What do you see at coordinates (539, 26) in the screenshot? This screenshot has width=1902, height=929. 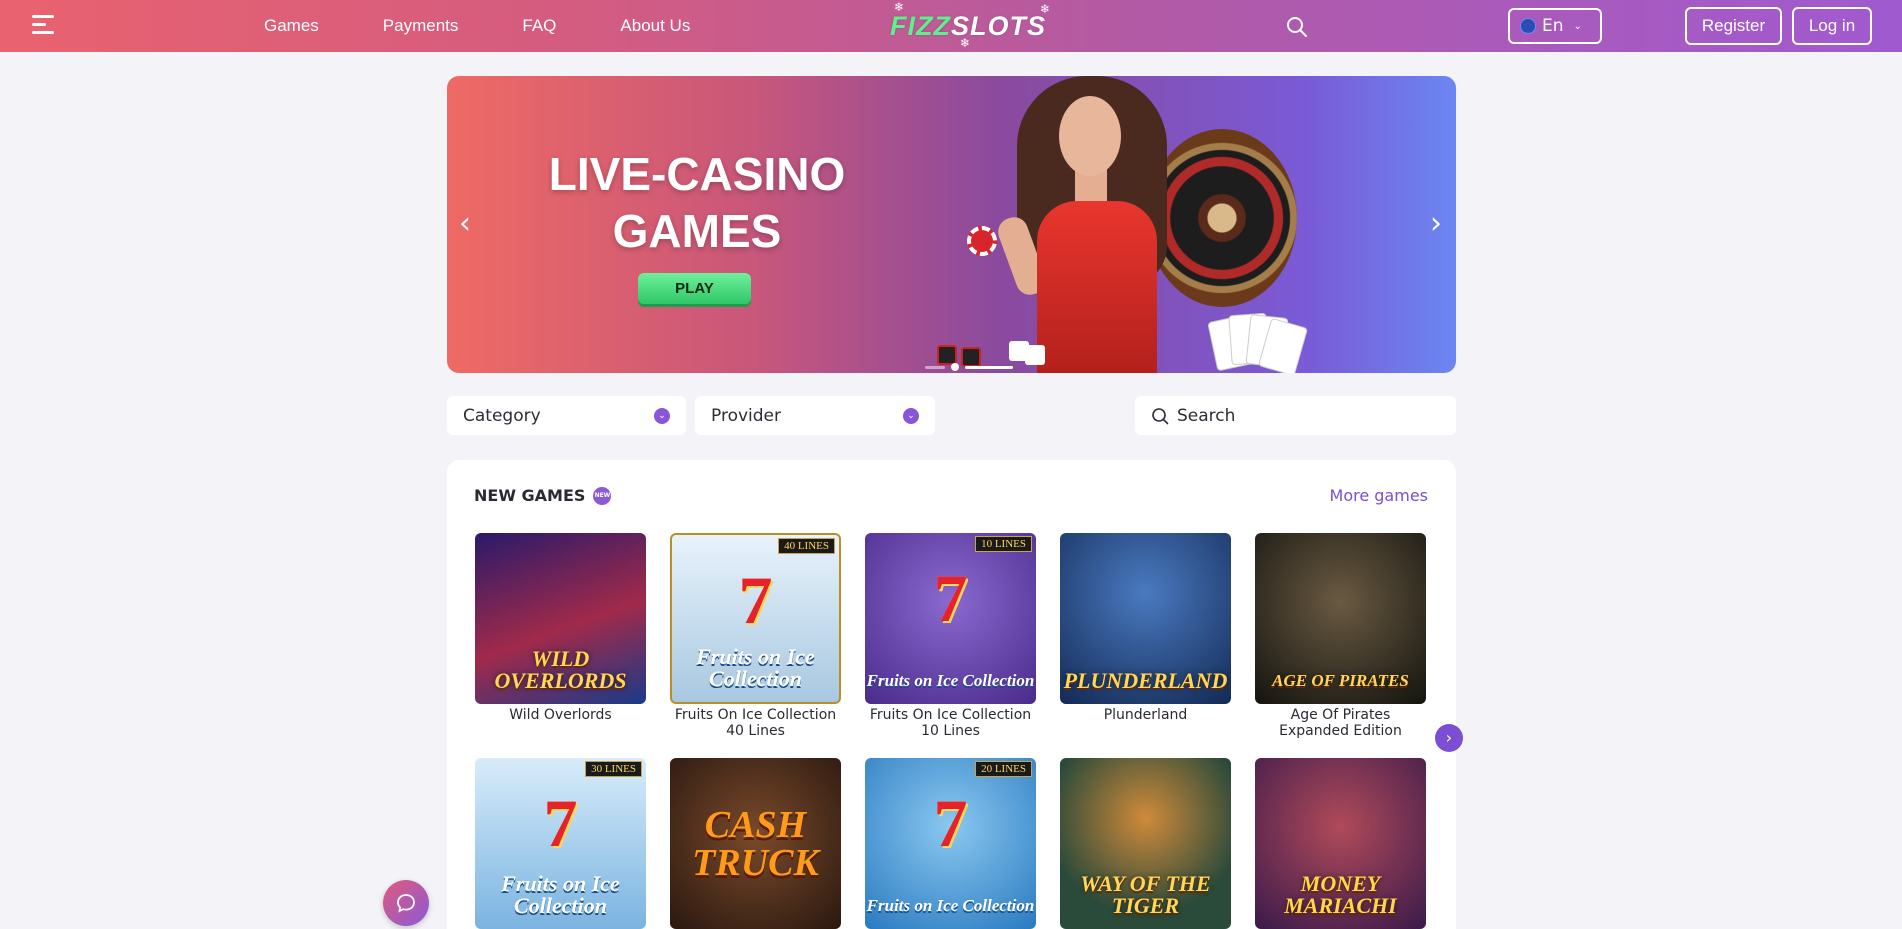 I see `nav-faq: FAQ` at bounding box center [539, 26].